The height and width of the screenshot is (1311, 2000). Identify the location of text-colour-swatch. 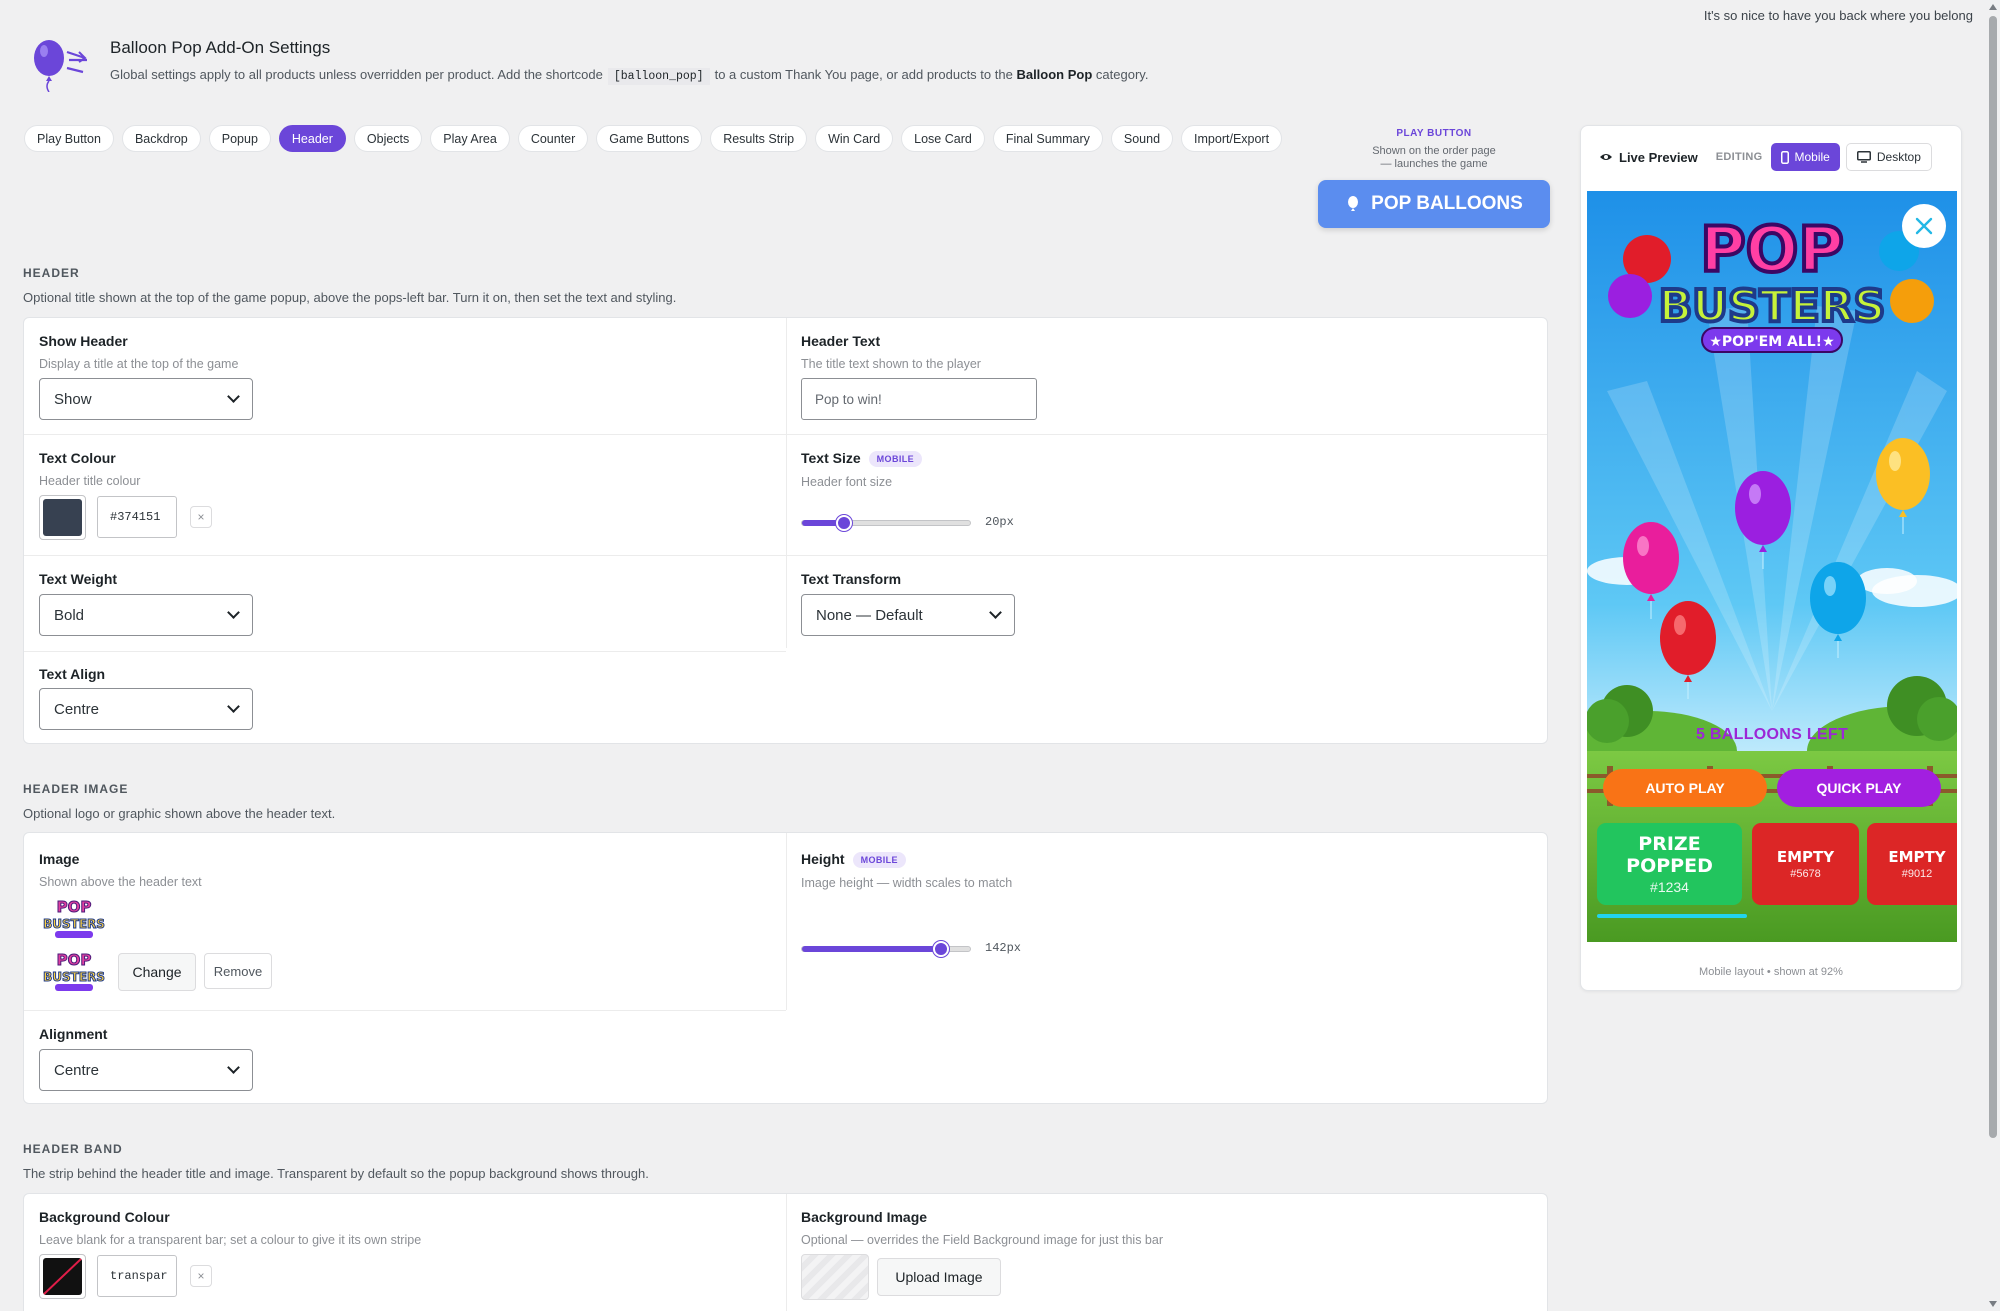
(62, 517).